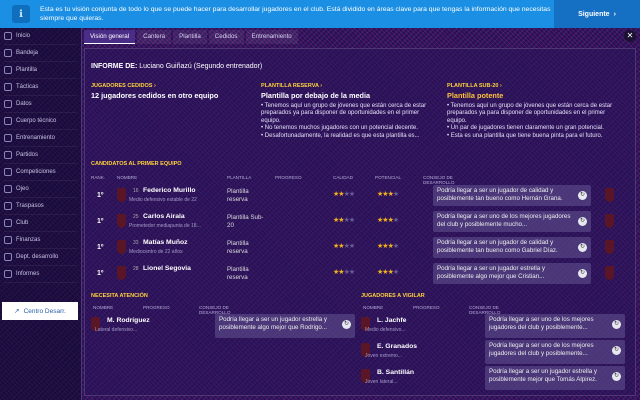 The image size is (640, 400). Describe the element at coordinates (395, 372) in the screenshot. I see `player-name: B. Santillán` at that location.